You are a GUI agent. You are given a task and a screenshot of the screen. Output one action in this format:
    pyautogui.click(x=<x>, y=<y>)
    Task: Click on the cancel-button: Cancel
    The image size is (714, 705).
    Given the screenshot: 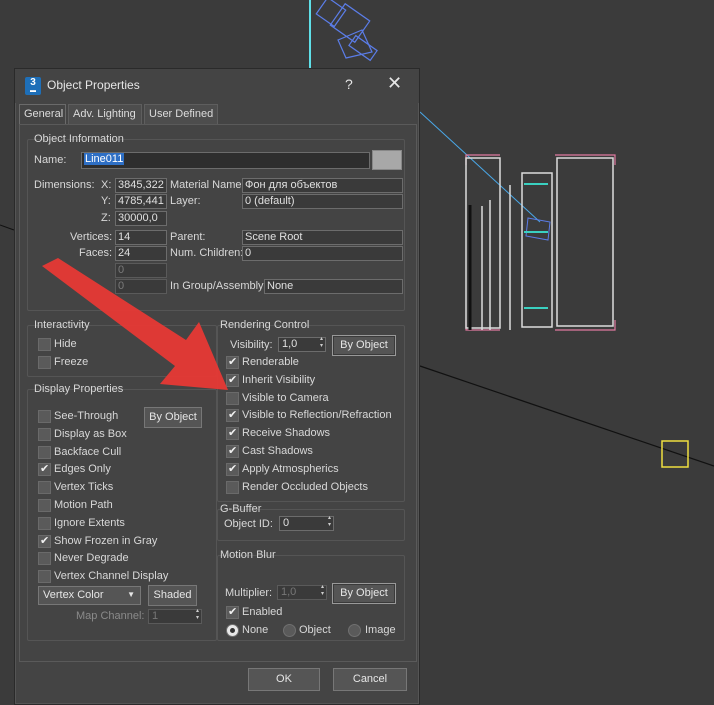 What is the action you would take?
    pyautogui.click(x=370, y=679)
    